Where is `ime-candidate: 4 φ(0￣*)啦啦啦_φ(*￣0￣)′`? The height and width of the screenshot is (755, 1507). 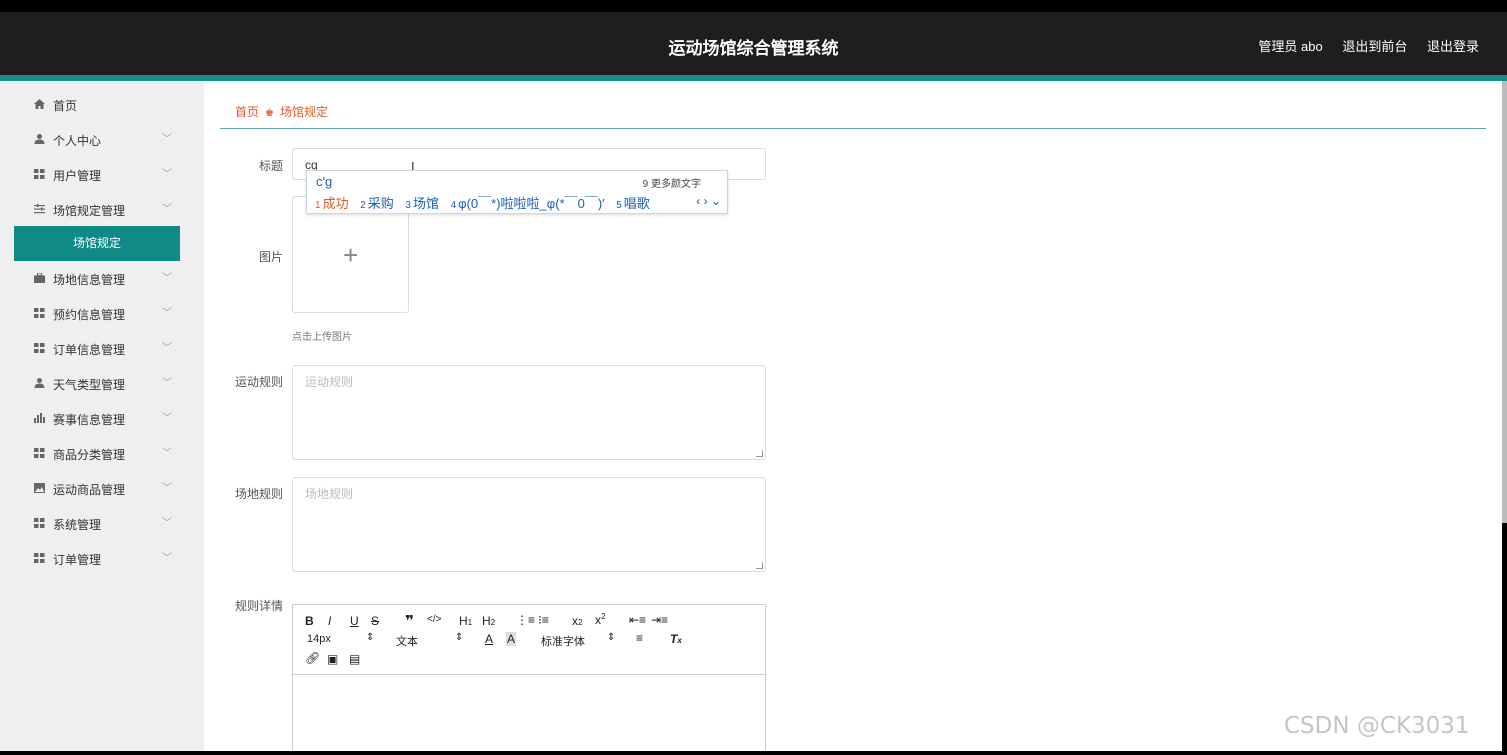 ime-candidate: 4 φ(0￣*)啦啦啦_φ(*￣0￣)′ is located at coordinates (528, 203).